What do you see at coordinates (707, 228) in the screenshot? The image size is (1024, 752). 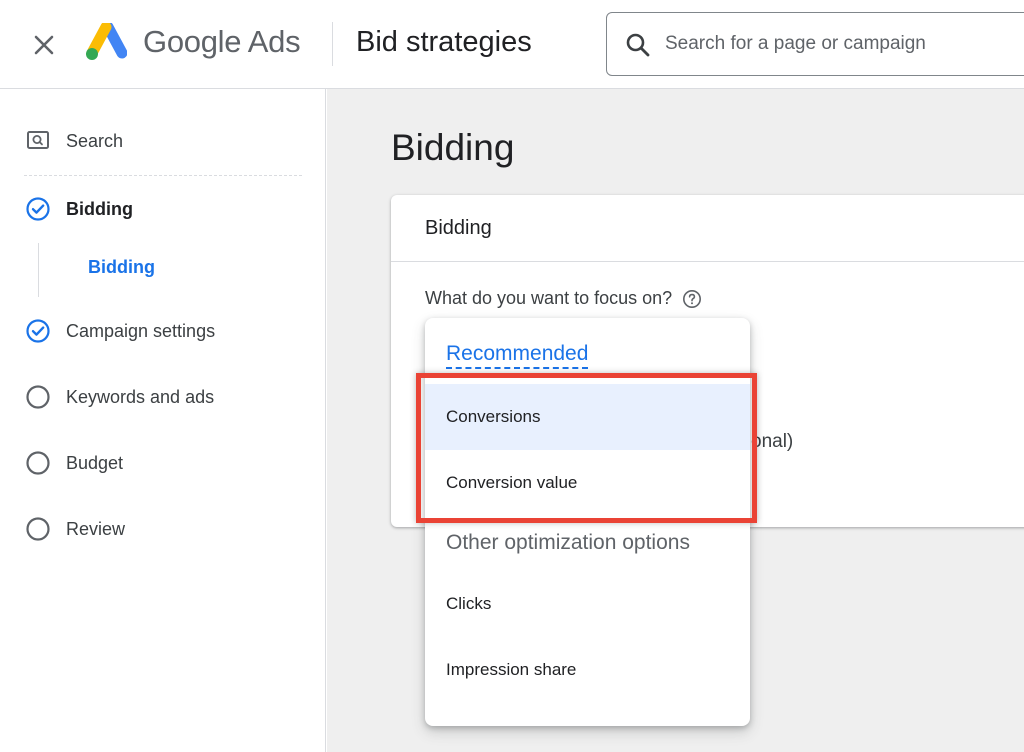 I see `card-header: Bidding` at bounding box center [707, 228].